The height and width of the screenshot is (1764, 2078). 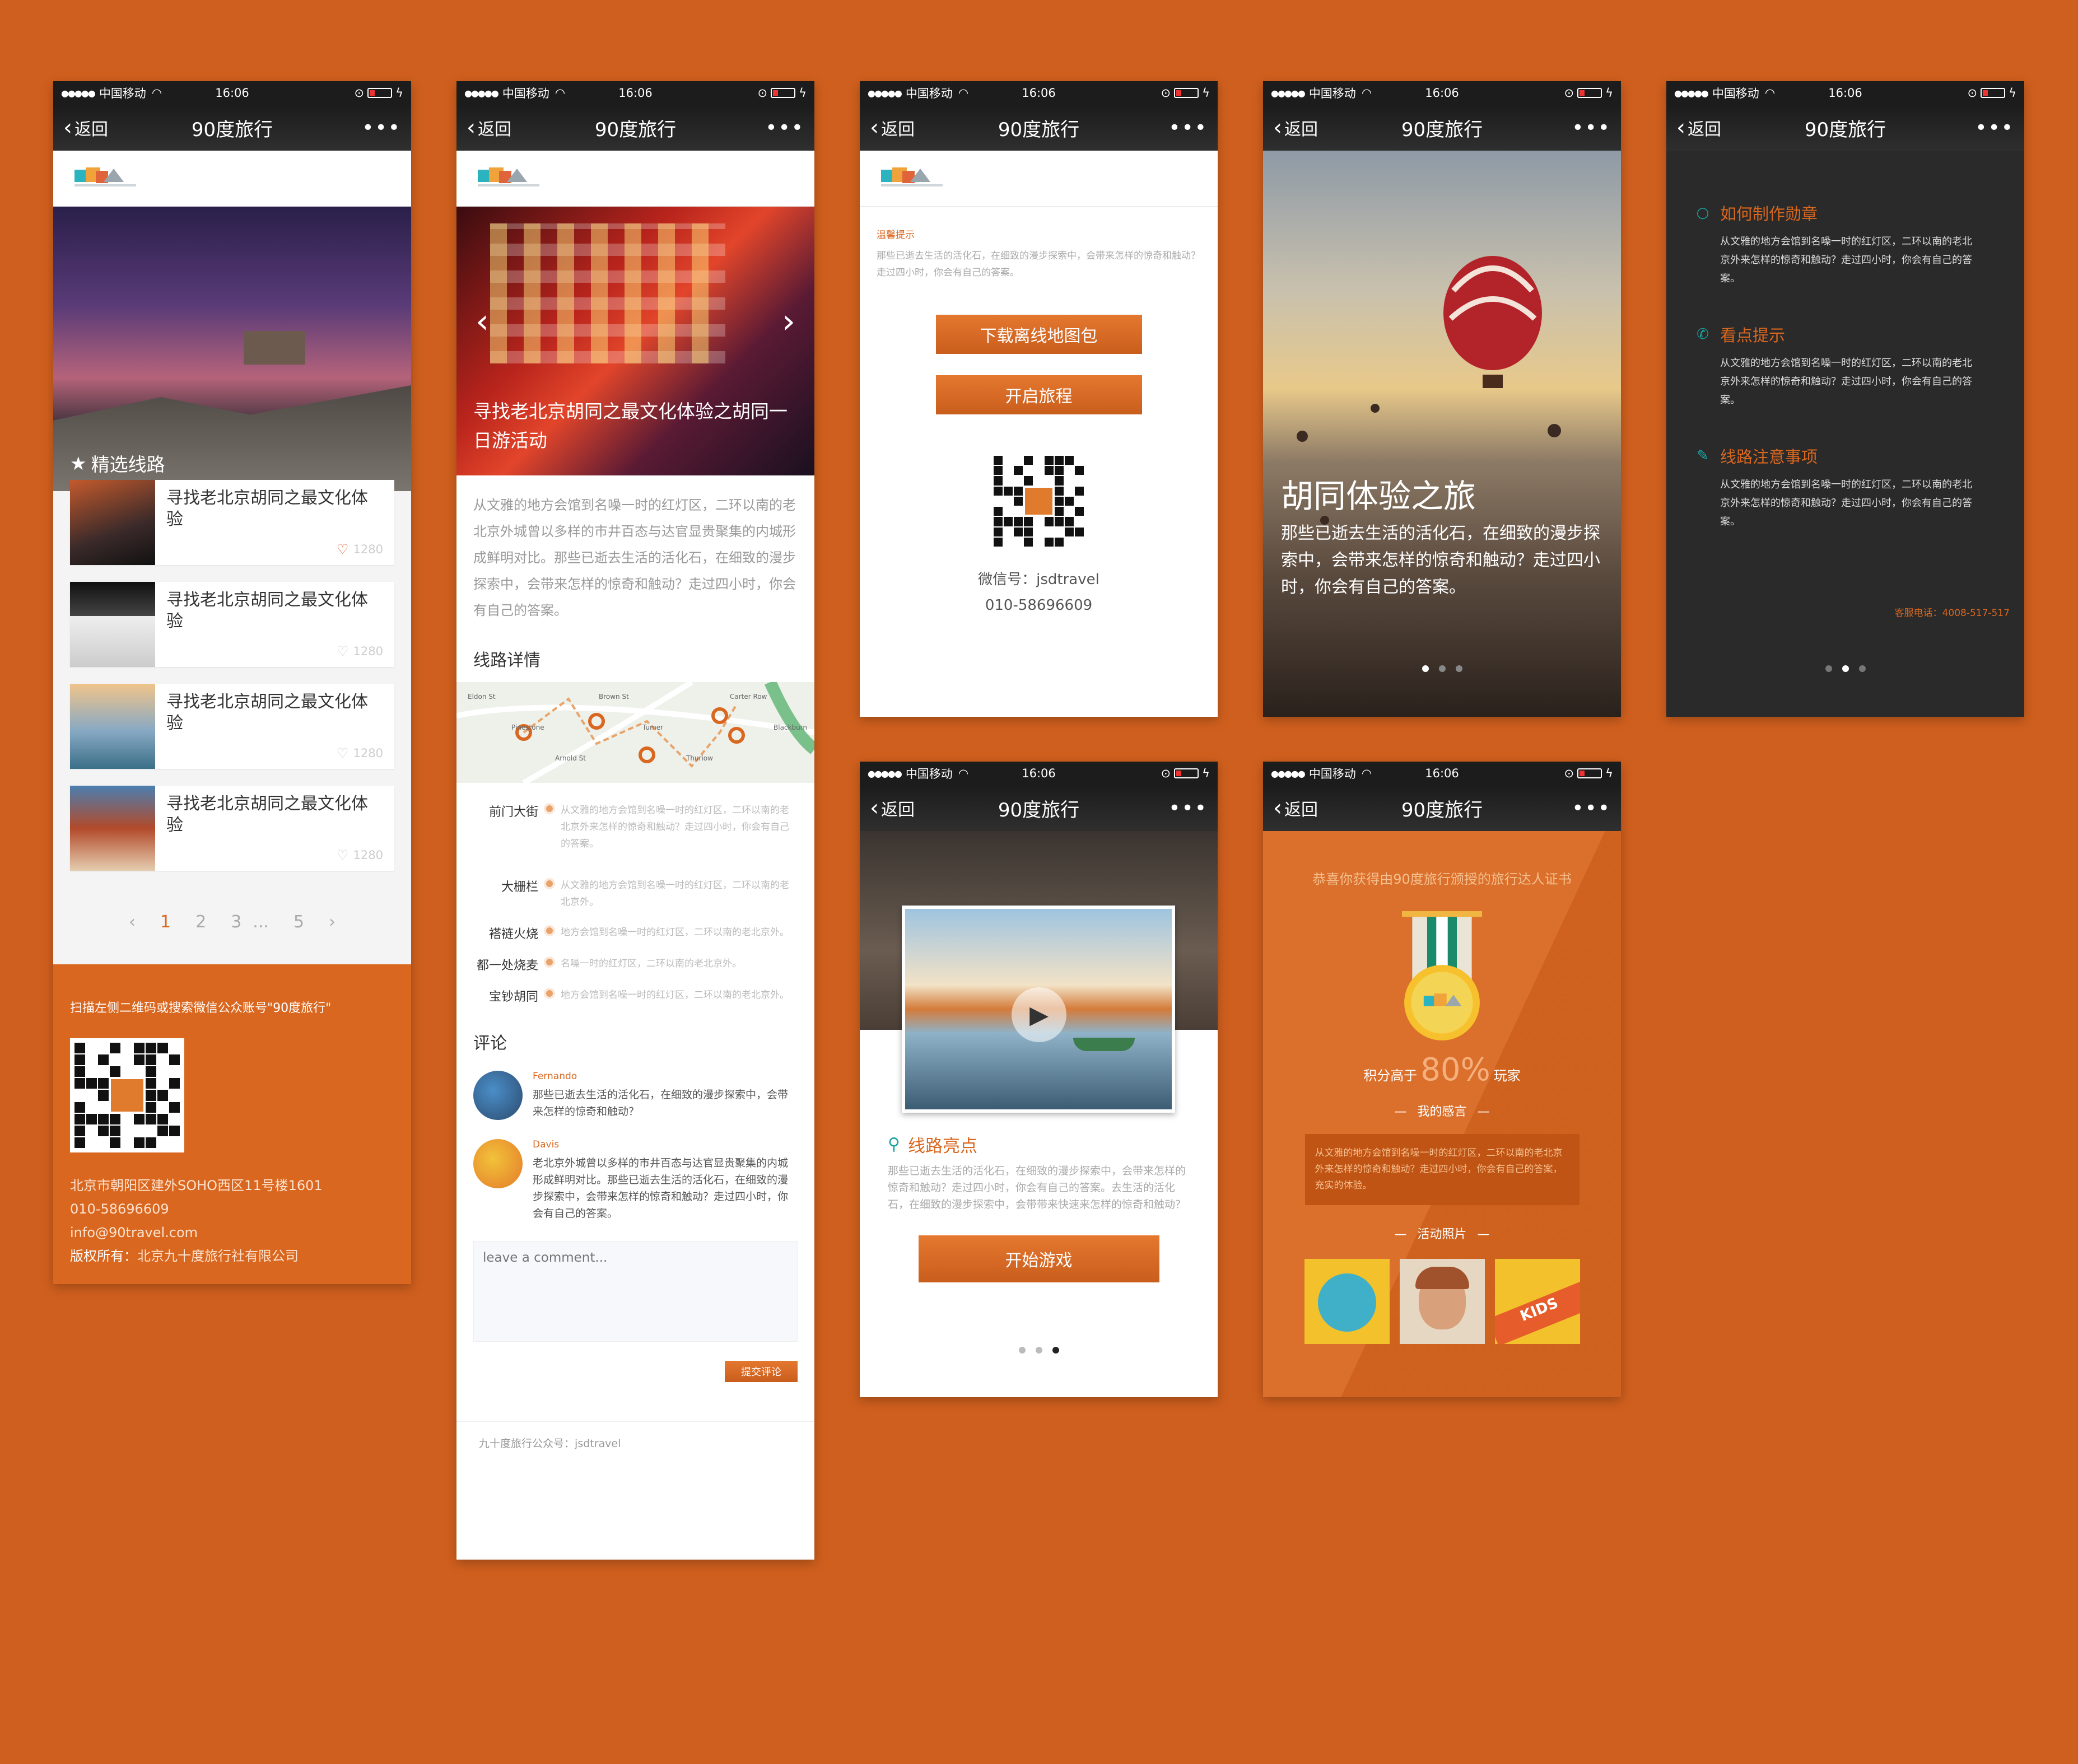 What do you see at coordinates (1845, 593) in the screenshot?
I see `hotline: 客服电话：4008-517-517` at bounding box center [1845, 593].